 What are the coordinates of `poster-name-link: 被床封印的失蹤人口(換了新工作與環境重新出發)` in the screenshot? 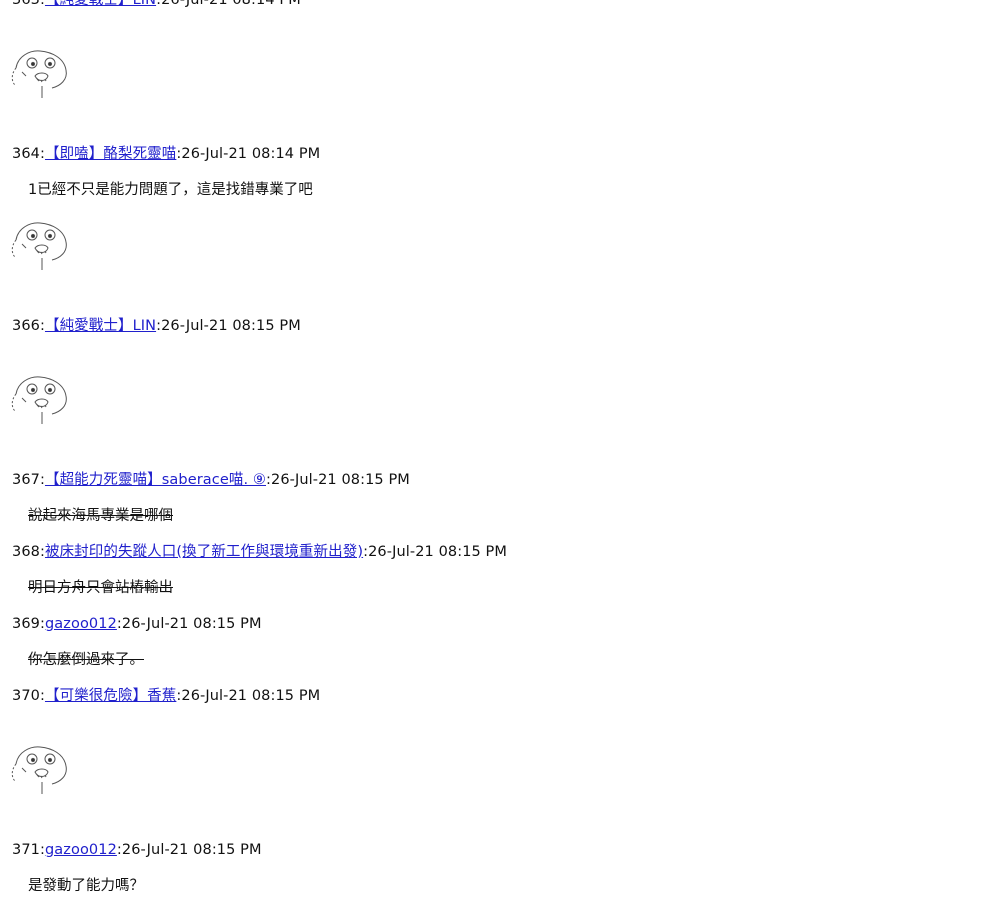 It's located at (204, 552).